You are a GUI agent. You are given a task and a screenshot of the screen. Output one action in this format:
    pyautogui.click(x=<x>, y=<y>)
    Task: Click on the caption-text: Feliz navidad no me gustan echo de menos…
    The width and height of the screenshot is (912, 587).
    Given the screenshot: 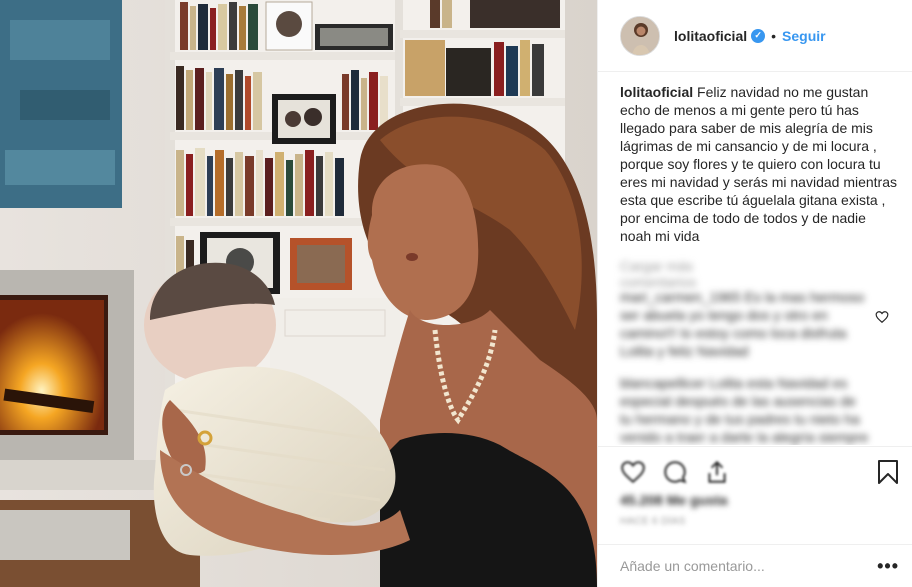 What is the action you would take?
    pyautogui.click(x=759, y=164)
    